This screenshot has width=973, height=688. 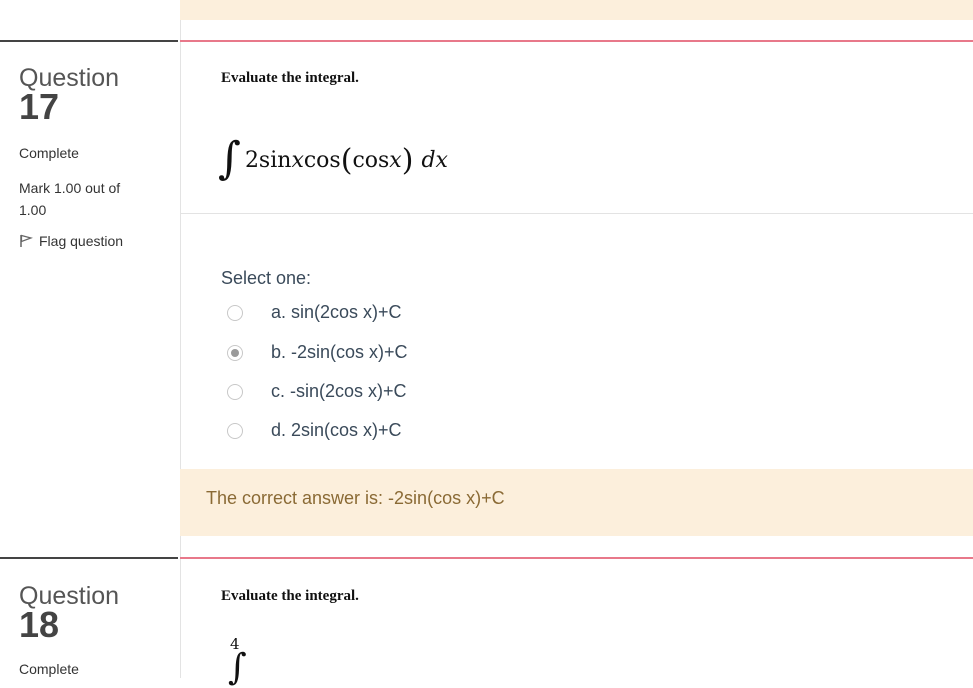 What do you see at coordinates (395, 160) in the screenshot?
I see `integral-inner-var: x` at bounding box center [395, 160].